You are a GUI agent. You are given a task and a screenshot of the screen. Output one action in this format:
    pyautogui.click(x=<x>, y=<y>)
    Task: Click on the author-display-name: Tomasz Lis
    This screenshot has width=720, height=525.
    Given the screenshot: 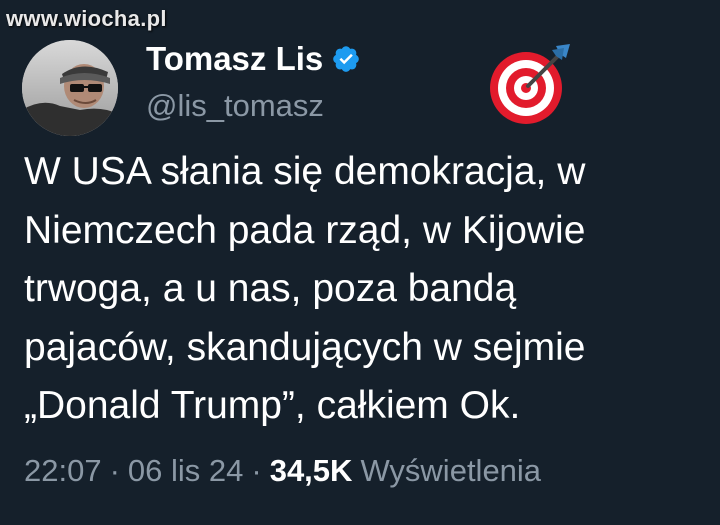 What is the action you would take?
    pyautogui.click(x=234, y=58)
    